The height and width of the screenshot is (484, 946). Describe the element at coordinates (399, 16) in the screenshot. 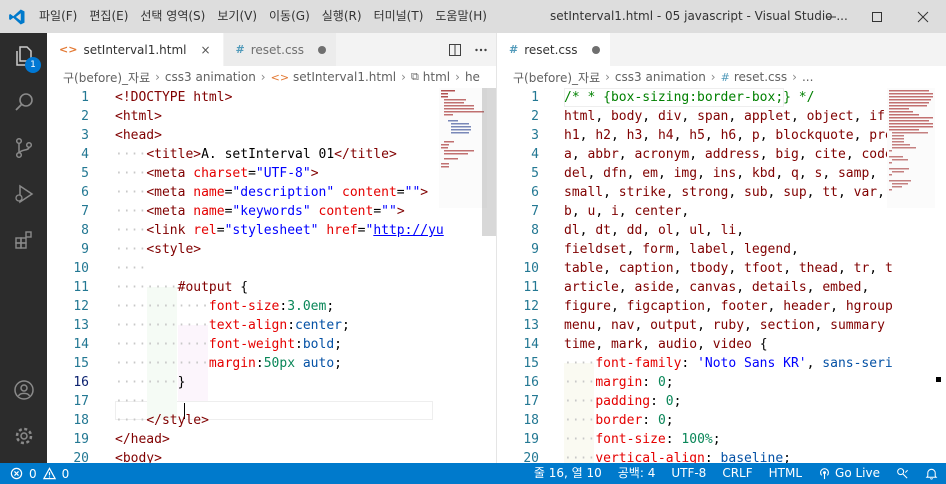

I see `menu-item-6: 터미널(T)` at that location.